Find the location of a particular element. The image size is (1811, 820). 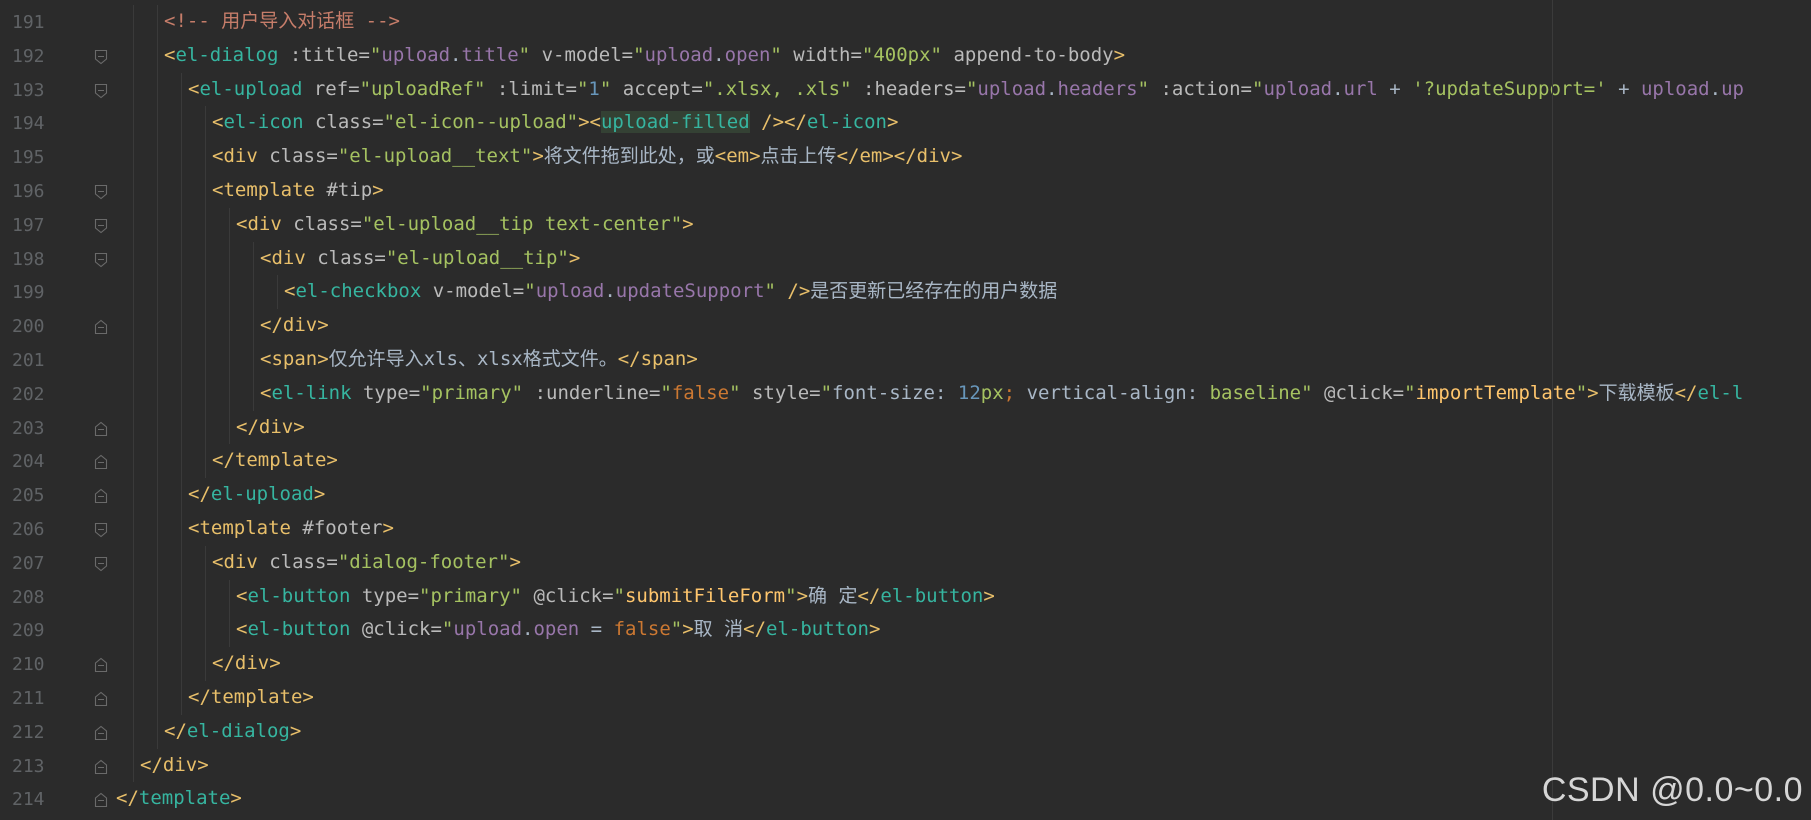

code-token: accept= is located at coordinates (657, 88).